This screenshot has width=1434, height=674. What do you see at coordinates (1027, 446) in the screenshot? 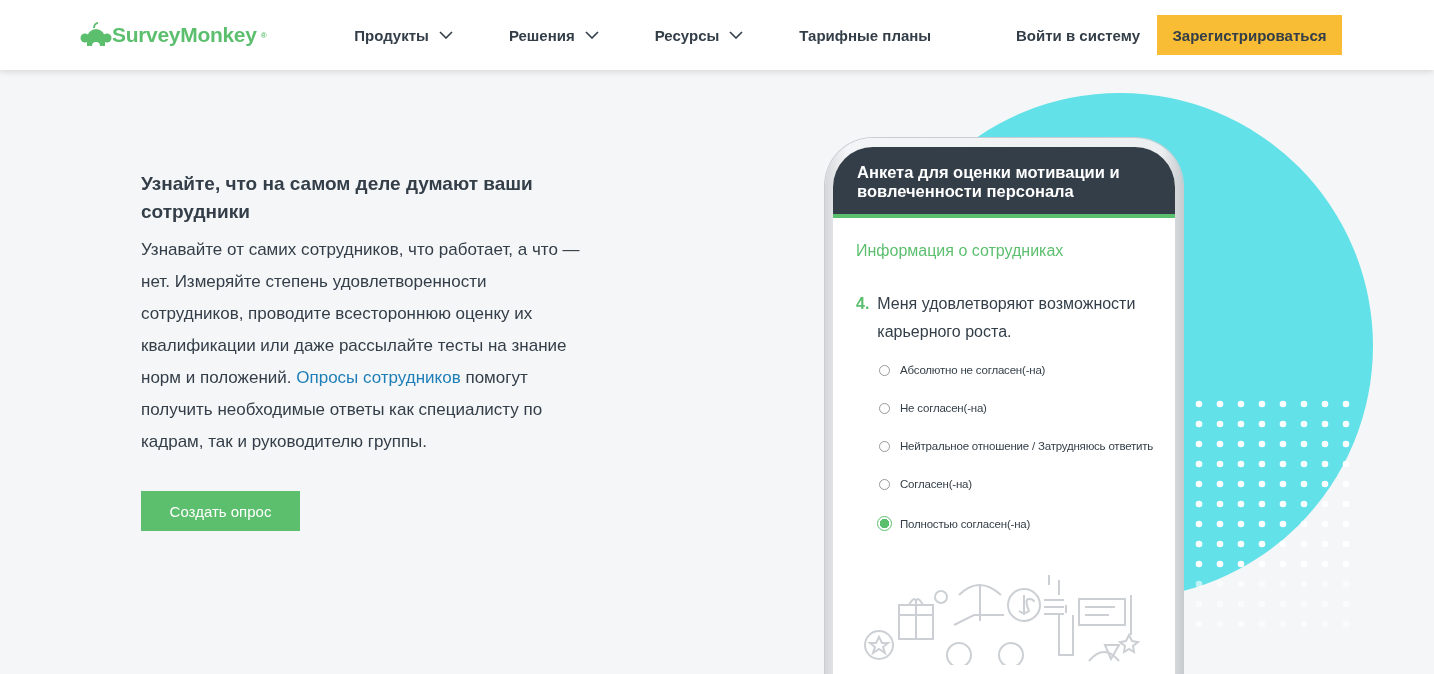
I see `option-label: Нейтральное отношение / Затрудняюсь ответить` at bounding box center [1027, 446].